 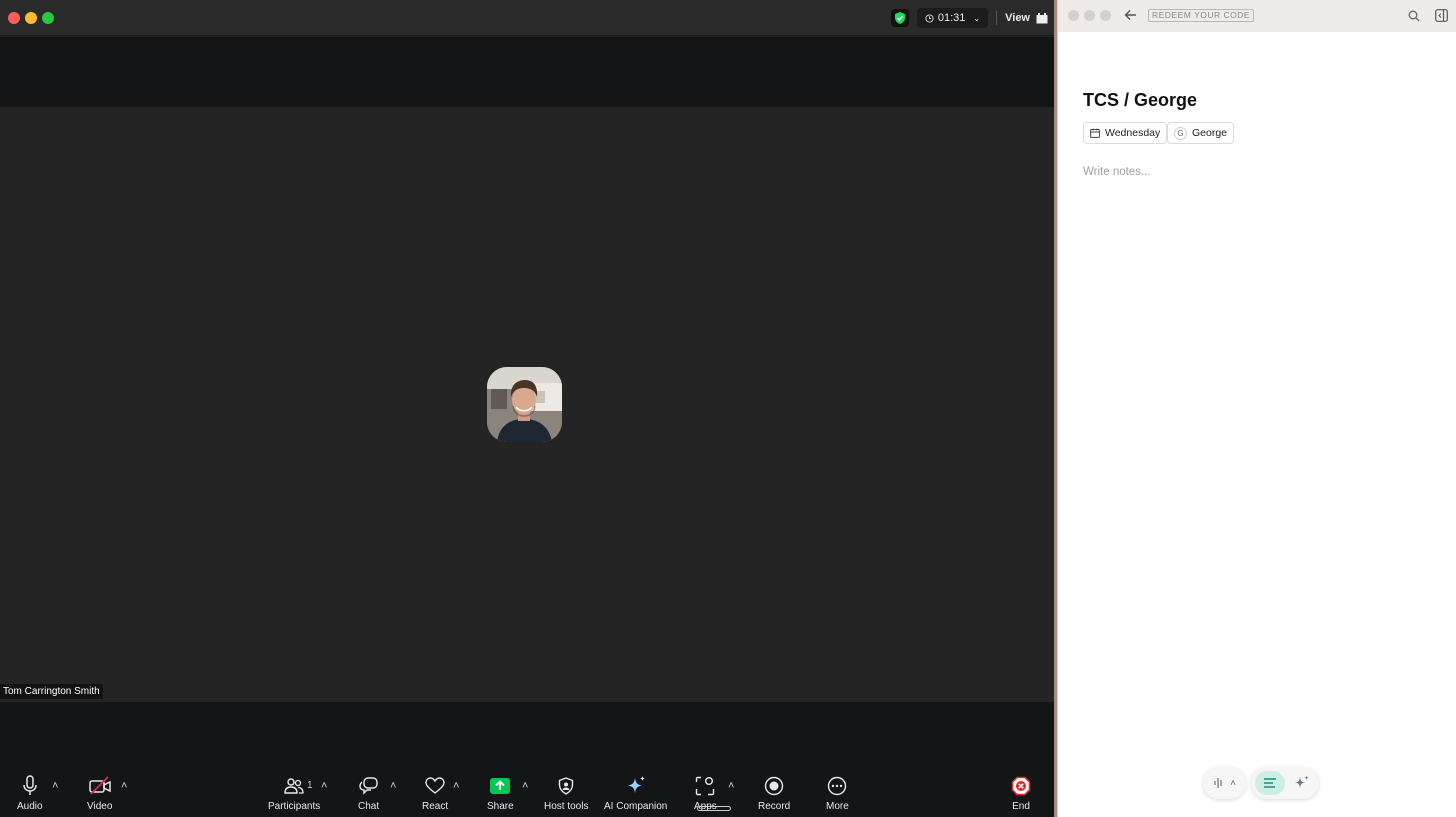 What do you see at coordinates (456, 786) in the screenshot?
I see `react-options-caret: ˄` at bounding box center [456, 786].